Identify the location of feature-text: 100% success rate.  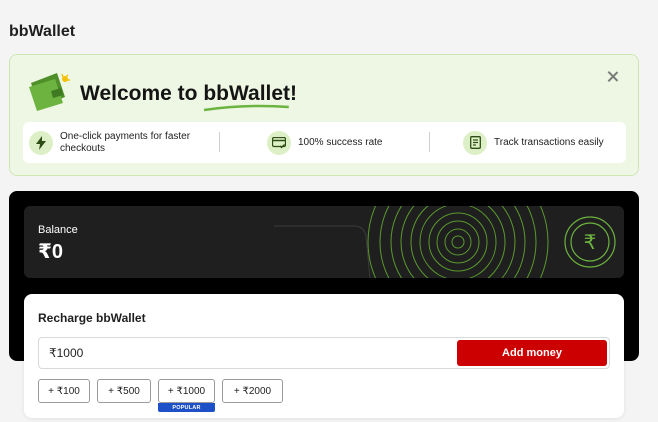
(340, 142).